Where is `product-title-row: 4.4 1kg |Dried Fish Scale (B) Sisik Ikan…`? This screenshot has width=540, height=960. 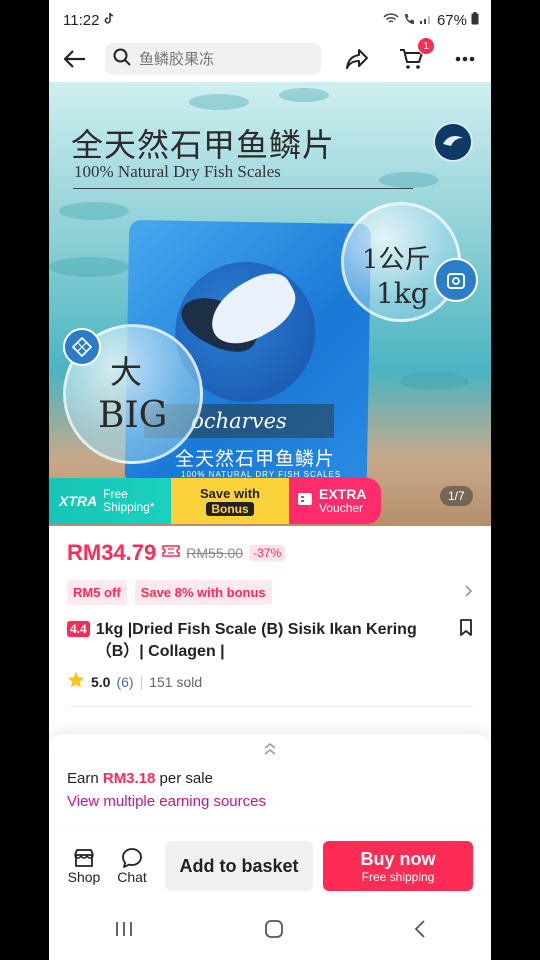
product-title-row: 4.4 1kg |Dried Fish Scale (B) Sisik Ikan… is located at coordinates (270, 641).